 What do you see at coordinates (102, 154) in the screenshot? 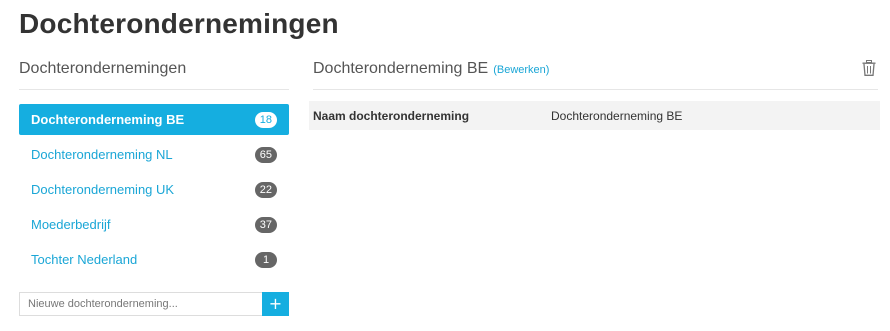
I see `sidebar-item-label: Dochteronderneming NL` at bounding box center [102, 154].